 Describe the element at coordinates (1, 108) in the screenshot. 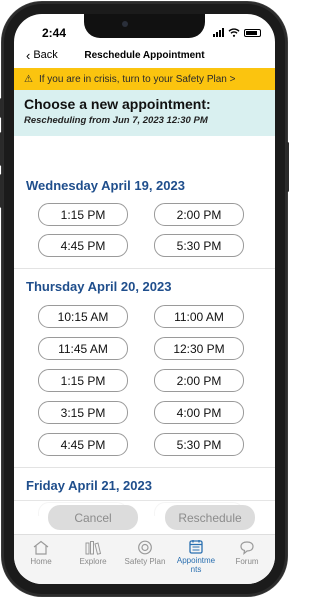

I see `mute-switch` at that location.